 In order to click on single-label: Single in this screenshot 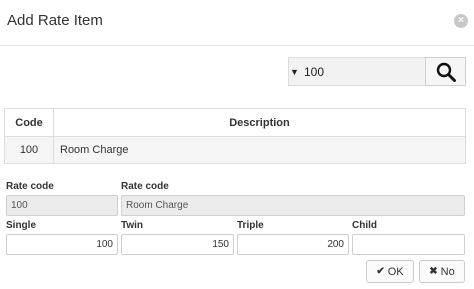, I will do `click(21, 225)`.